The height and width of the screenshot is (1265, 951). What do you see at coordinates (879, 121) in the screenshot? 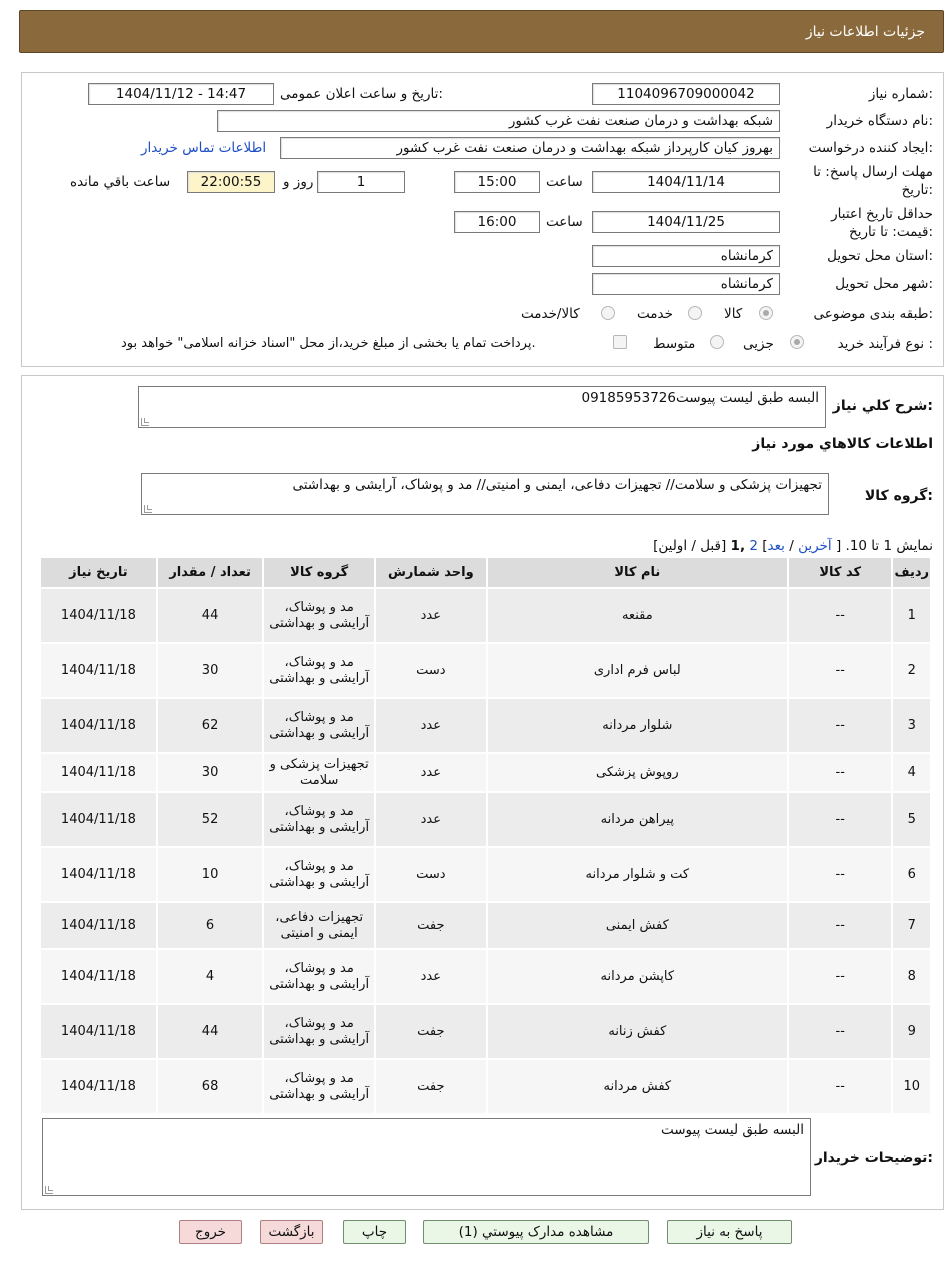
I see `buyer-org-label: نام دستگاه خریدار:` at bounding box center [879, 121].